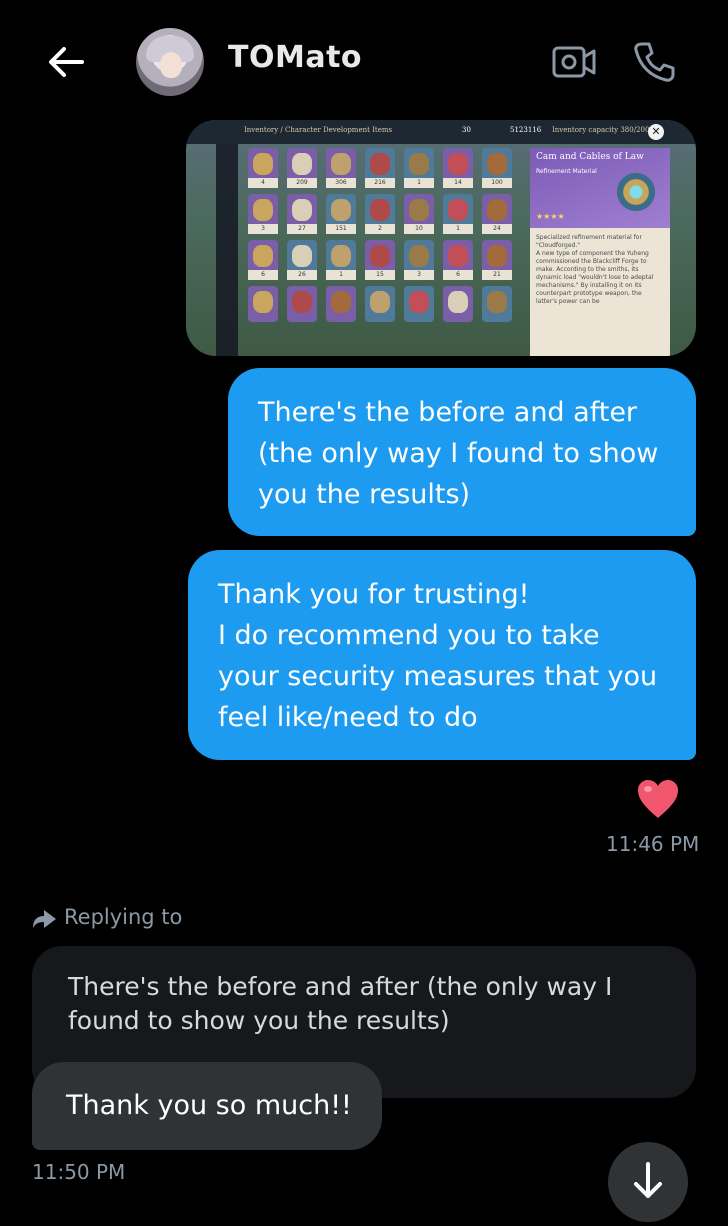  Describe the element at coordinates (302, 275) in the screenshot. I see `inventory-item-count: 26` at that location.